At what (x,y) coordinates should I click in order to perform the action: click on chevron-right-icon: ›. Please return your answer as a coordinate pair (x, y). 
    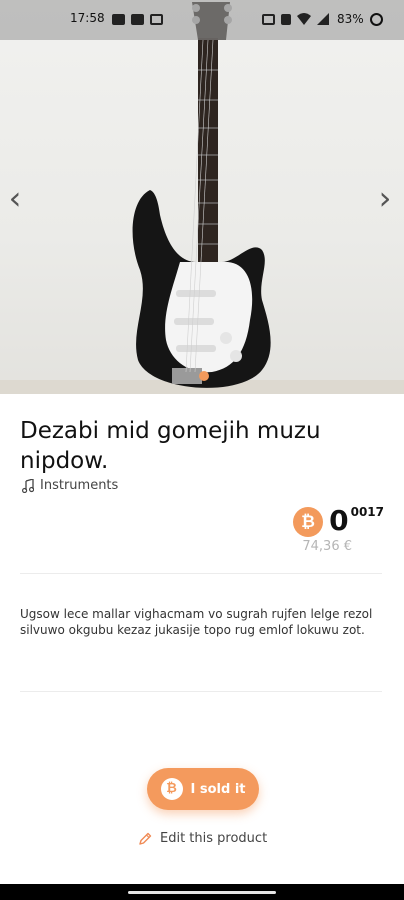
    Looking at the image, I should click on (385, 198).